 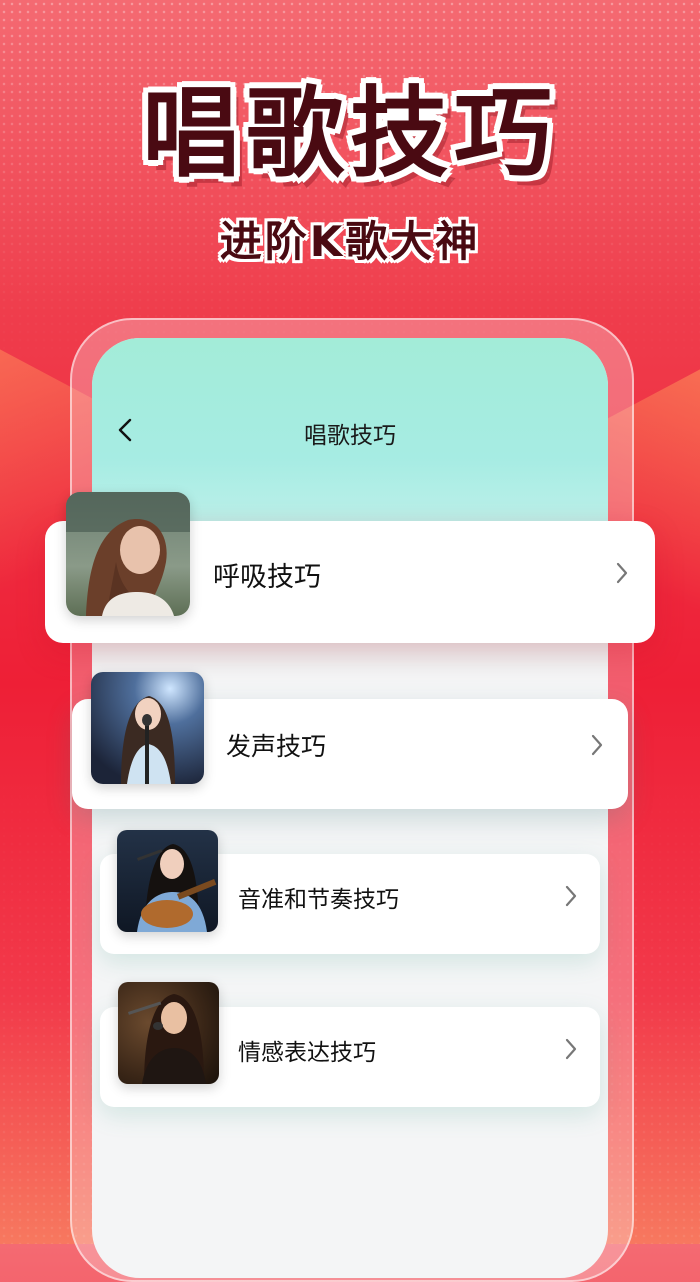 I want to click on app-header: 唱歌技巧, so click(x=350, y=430).